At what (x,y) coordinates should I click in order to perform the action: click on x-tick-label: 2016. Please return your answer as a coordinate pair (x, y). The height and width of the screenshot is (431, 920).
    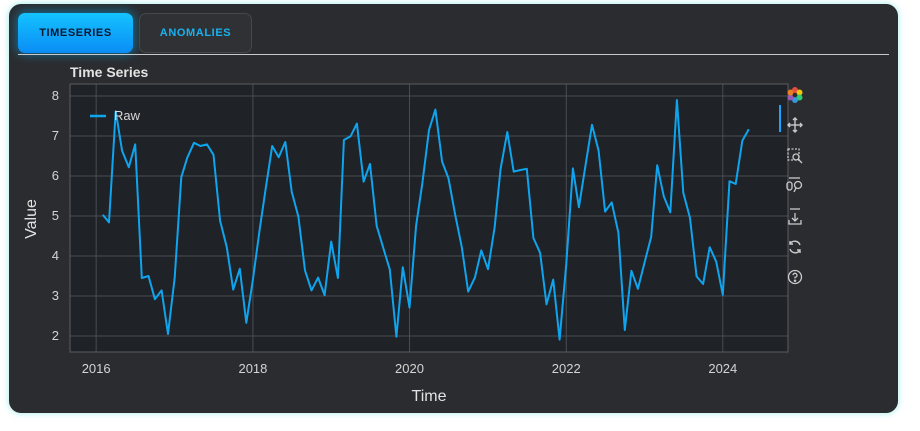
    Looking at the image, I should click on (96, 368).